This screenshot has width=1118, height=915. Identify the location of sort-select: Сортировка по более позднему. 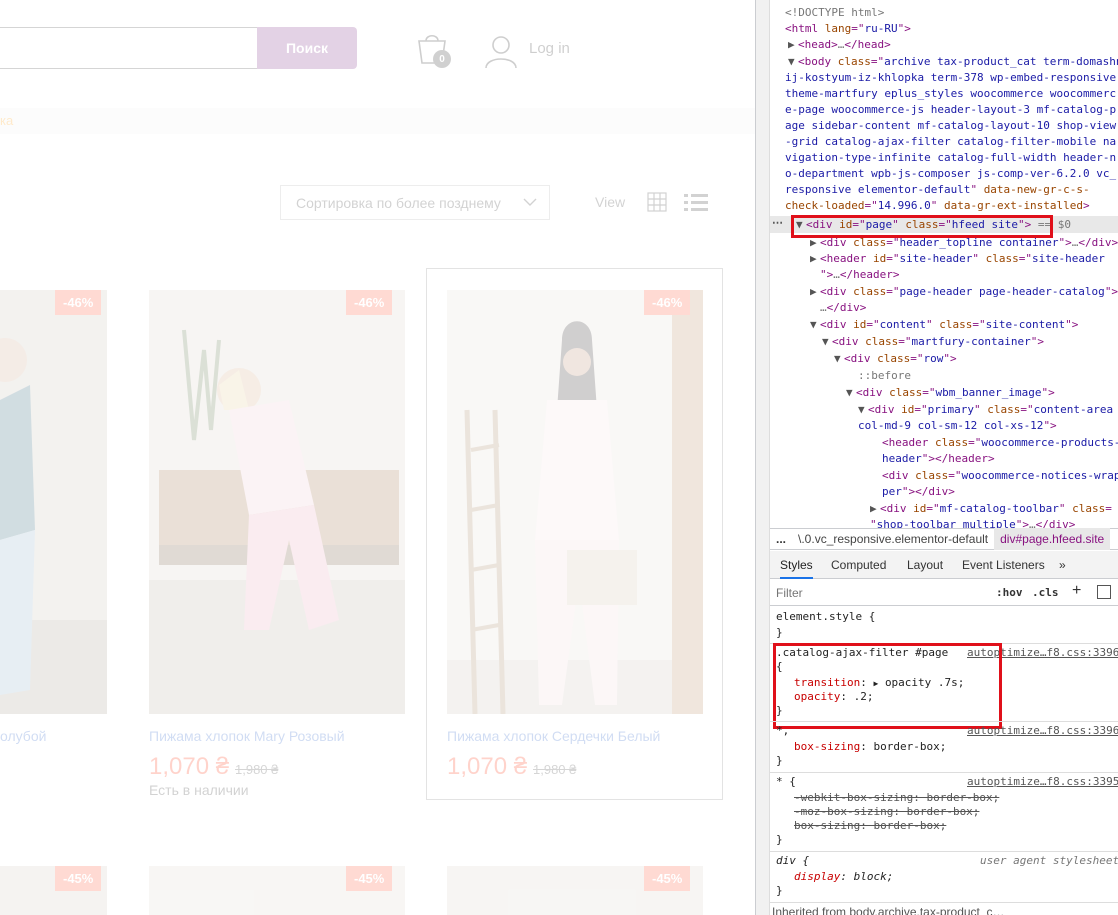
(415, 202).